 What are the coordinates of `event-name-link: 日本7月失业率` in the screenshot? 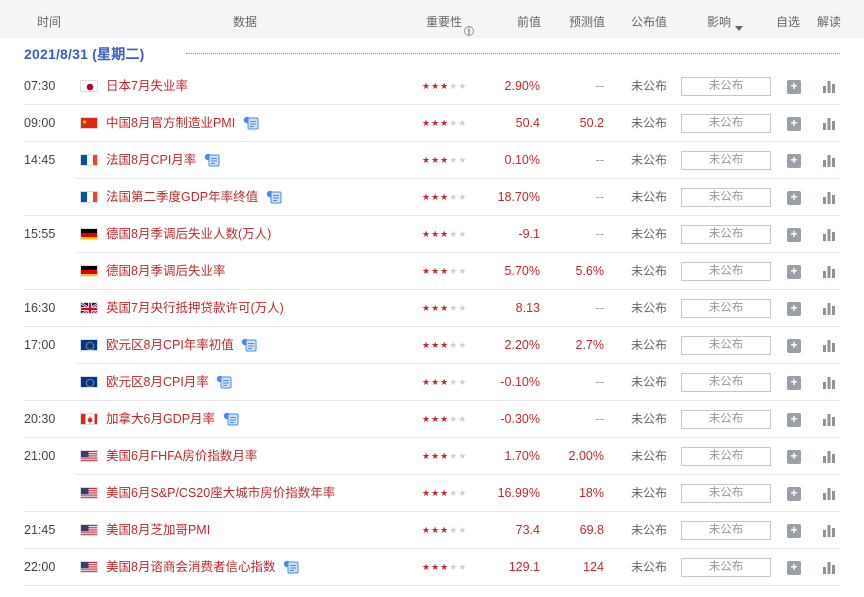 It's located at (147, 86).